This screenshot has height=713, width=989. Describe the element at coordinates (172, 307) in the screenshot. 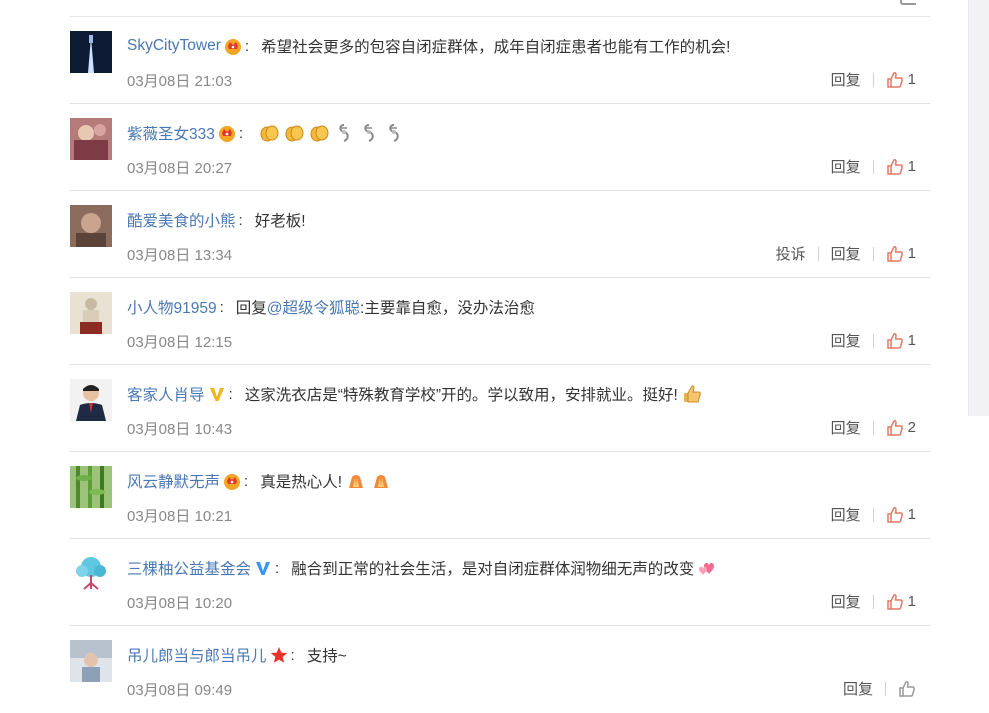

I see `username-link: 小人物91959` at that location.